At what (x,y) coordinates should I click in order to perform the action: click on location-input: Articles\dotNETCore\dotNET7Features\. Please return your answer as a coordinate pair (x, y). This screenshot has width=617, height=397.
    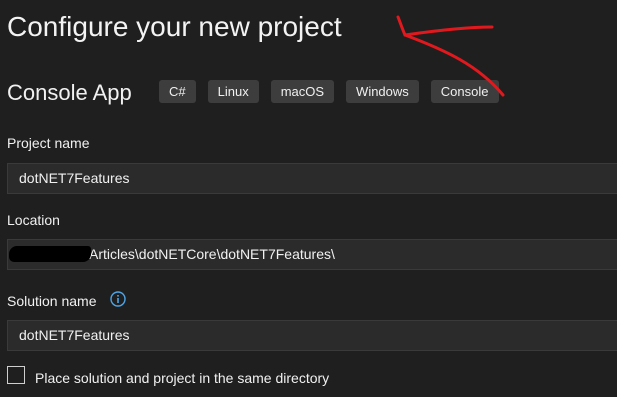
    Looking at the image, I should click on (312, 254).